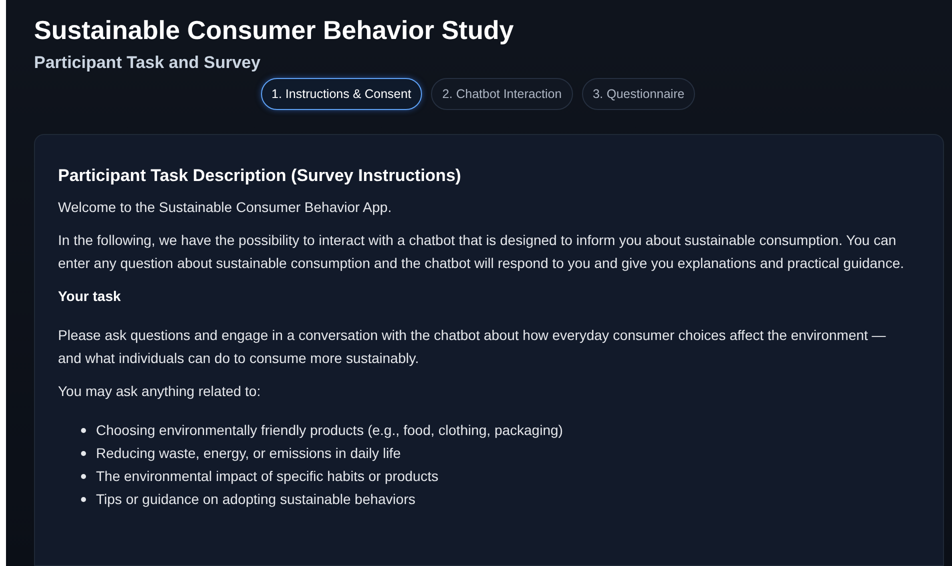 Image resolution: width=952 pixels, height=566 pixels. What do you see at coordinates (267, 476) in the screenshot?
I see `list-item: The environmental impact of specific habits or products` at bounding box center [267, 476].